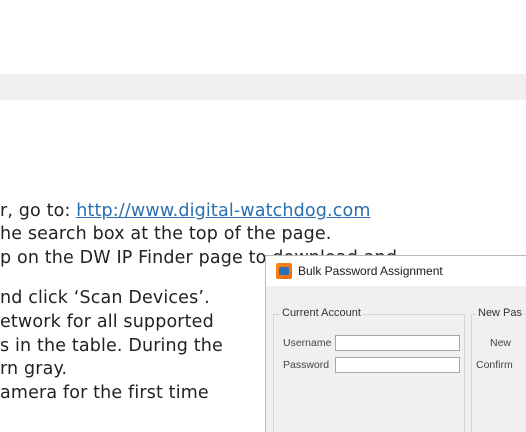 The height and width of the screenshot is (432, 526). I want to click on window-titlebar: Bulk Password Assignment, so click(396, 271).